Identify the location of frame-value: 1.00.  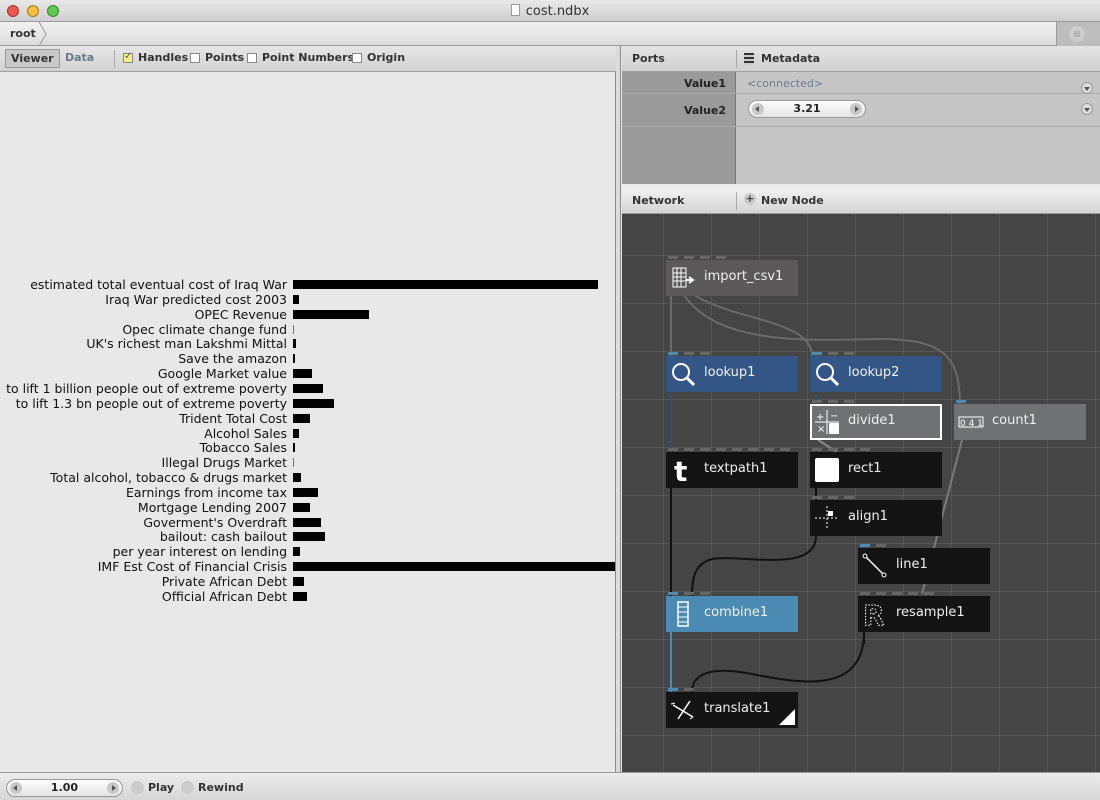
(64, 787).